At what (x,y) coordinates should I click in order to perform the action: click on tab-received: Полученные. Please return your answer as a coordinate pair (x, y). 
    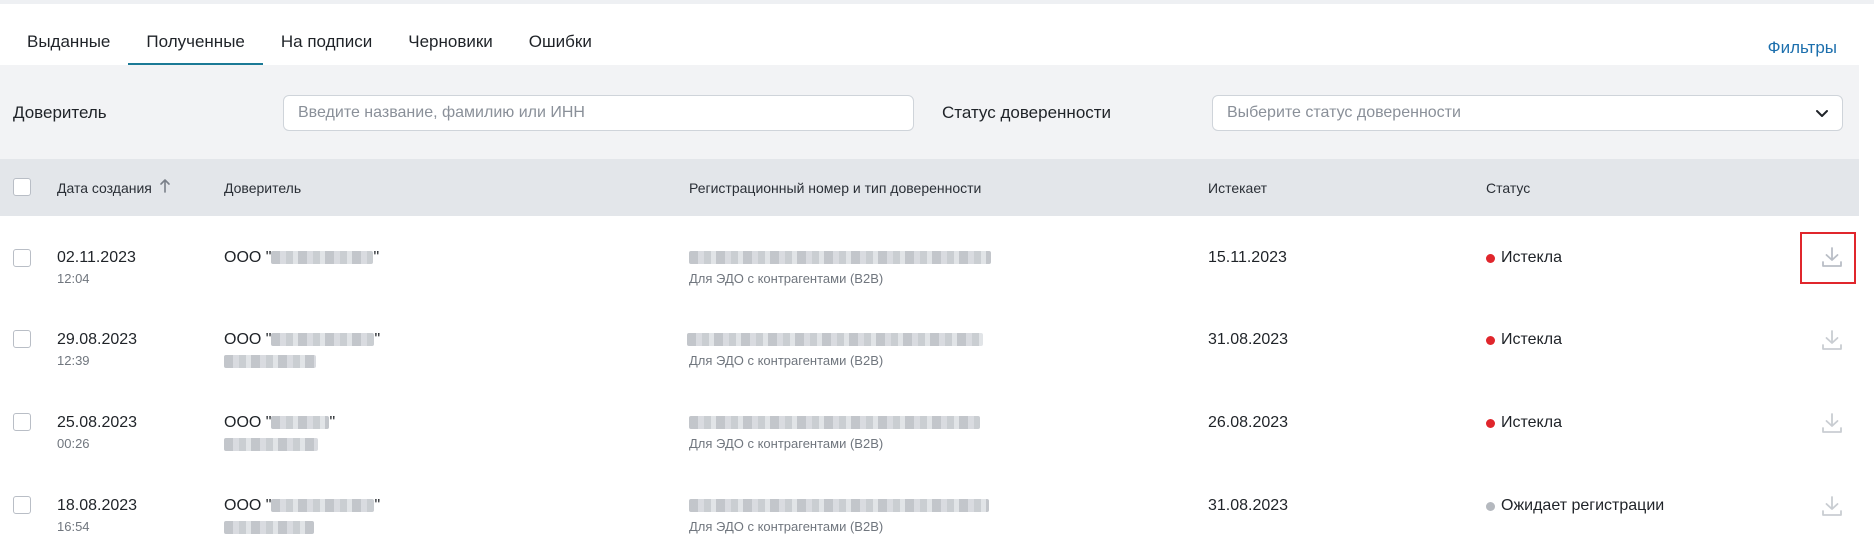
    Looking at the image, I should click on (196, 44).